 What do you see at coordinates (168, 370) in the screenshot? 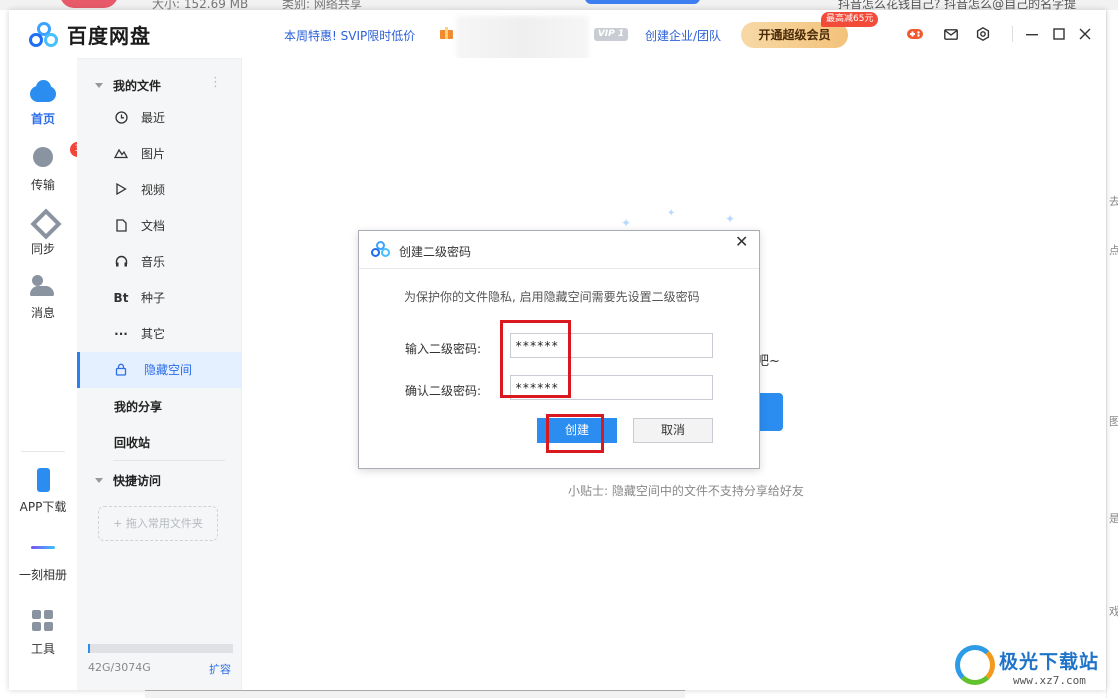
I see `sidebar-item-label: 隐藏空间` at bounding box center [168, 370].